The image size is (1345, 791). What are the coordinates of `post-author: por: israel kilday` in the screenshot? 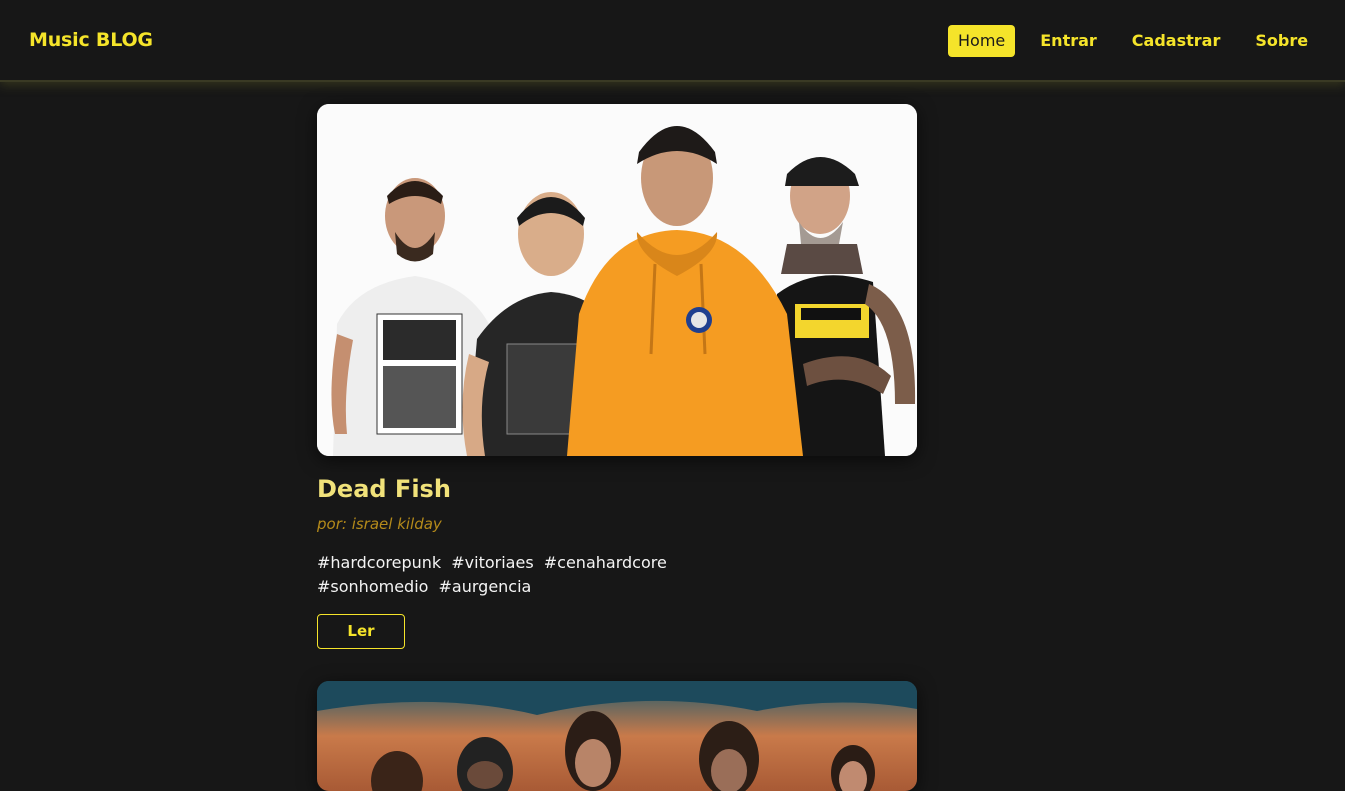 It's located at (379, 524).